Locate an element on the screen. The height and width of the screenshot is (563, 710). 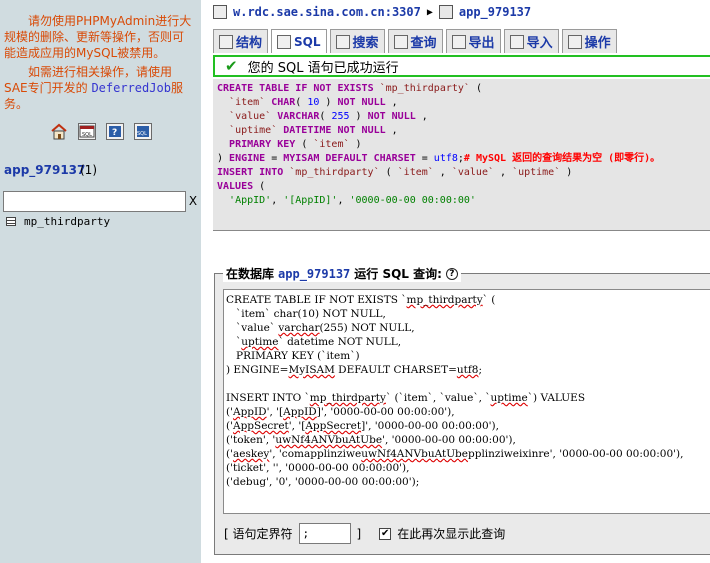
table-icon is located at coordinates (11, 221).